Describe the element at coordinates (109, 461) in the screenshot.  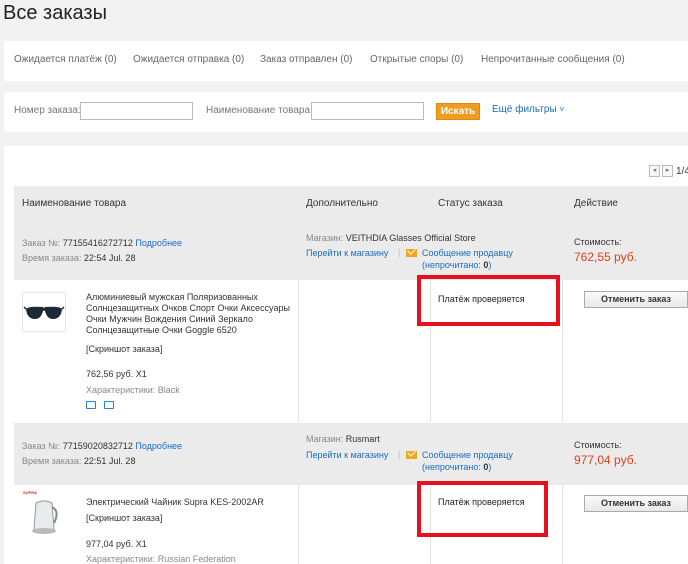
I see `order-time-value: 22:51 Jul. 28` at that location.